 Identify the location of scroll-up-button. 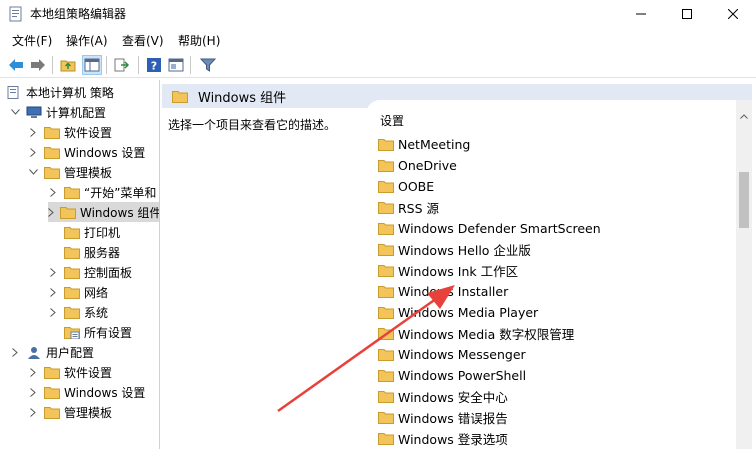
(744, 116).